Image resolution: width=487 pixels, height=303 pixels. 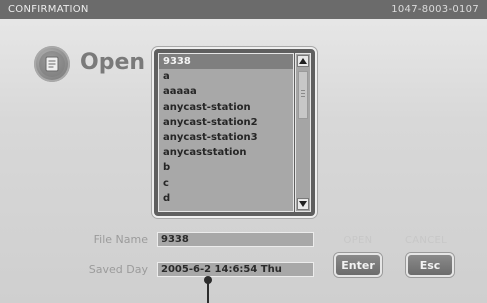 I want to click on arrow-up-icon, so click(x=303, y=61).